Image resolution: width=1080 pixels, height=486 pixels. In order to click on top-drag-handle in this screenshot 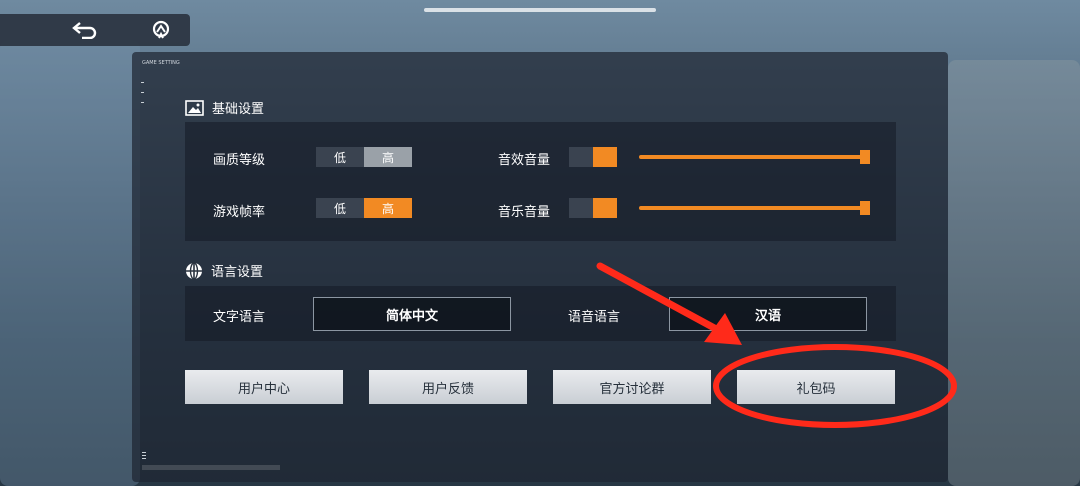, I will do `click(540, 10)`.